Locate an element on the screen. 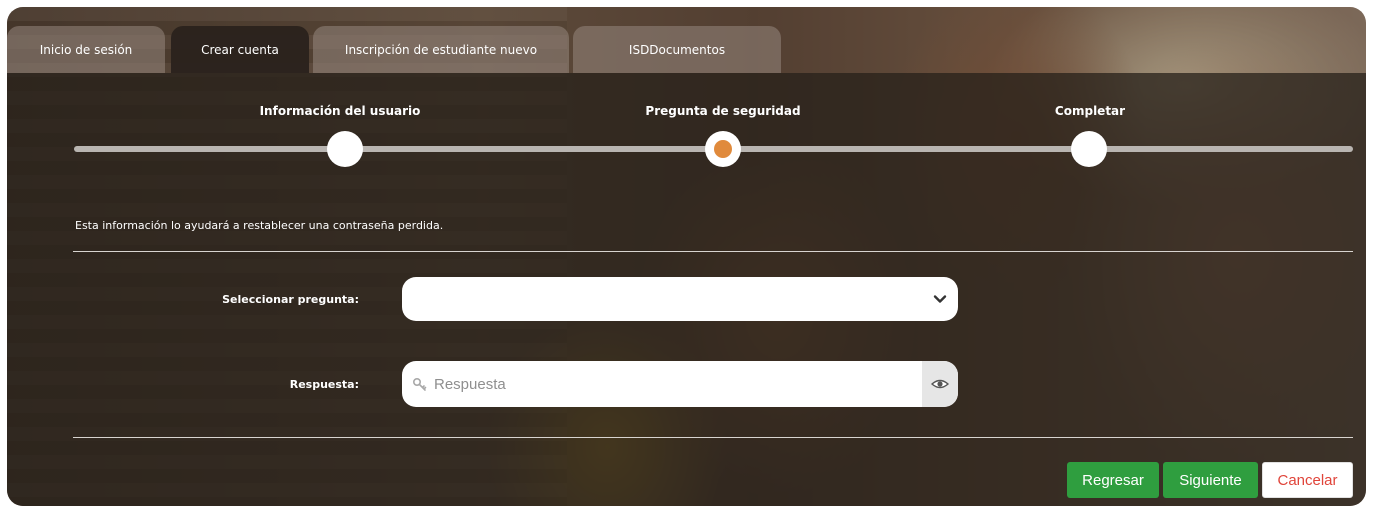  divider-top is located at coordinates (713, 251).